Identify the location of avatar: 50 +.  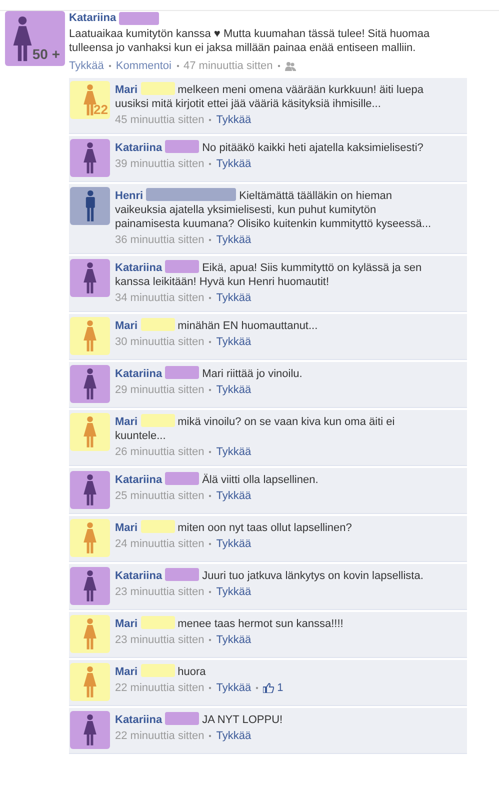
(35, 38).